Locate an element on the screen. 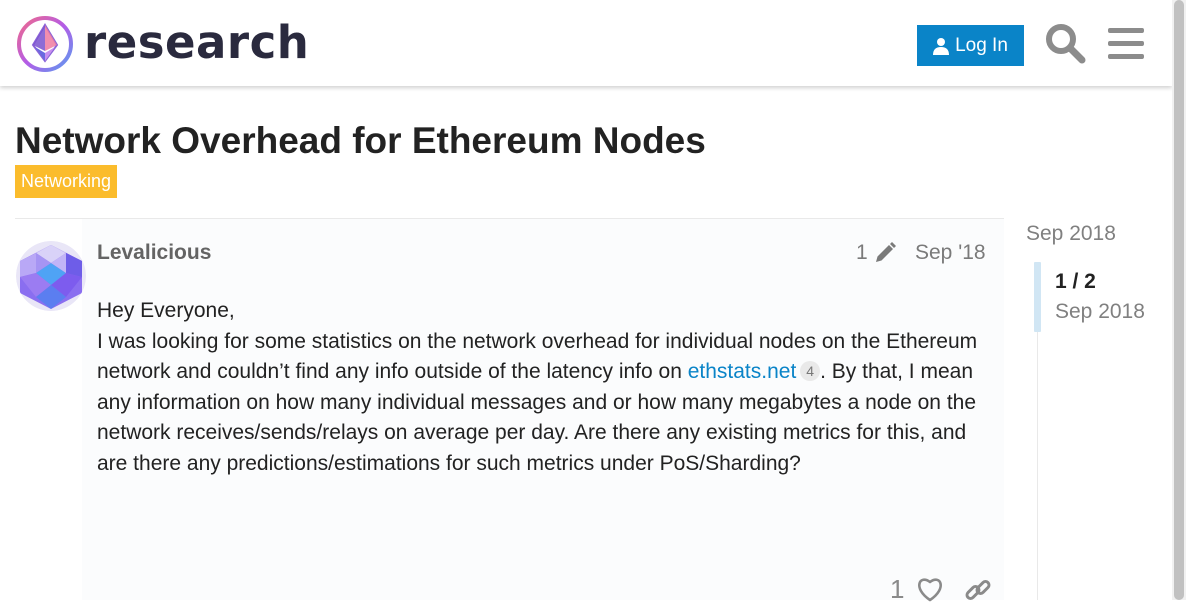 This screenshot has height=604, width=1186. avatar is located at coordinates (51, 276).